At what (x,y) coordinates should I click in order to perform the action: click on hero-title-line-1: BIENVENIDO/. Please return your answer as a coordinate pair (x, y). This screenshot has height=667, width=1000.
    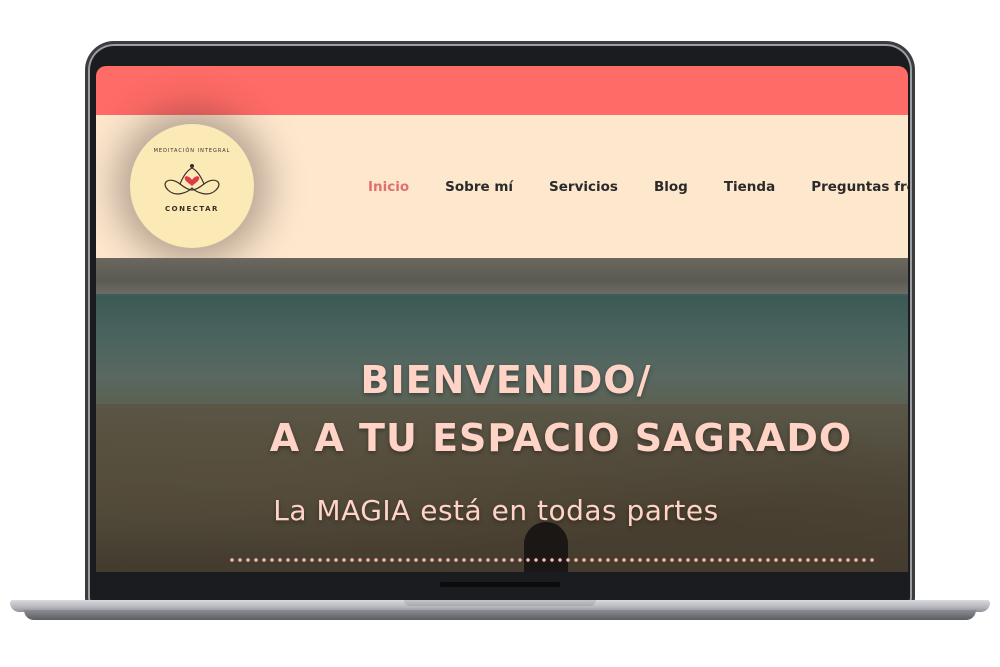
    Looking at the image, I should click on (506, 380).